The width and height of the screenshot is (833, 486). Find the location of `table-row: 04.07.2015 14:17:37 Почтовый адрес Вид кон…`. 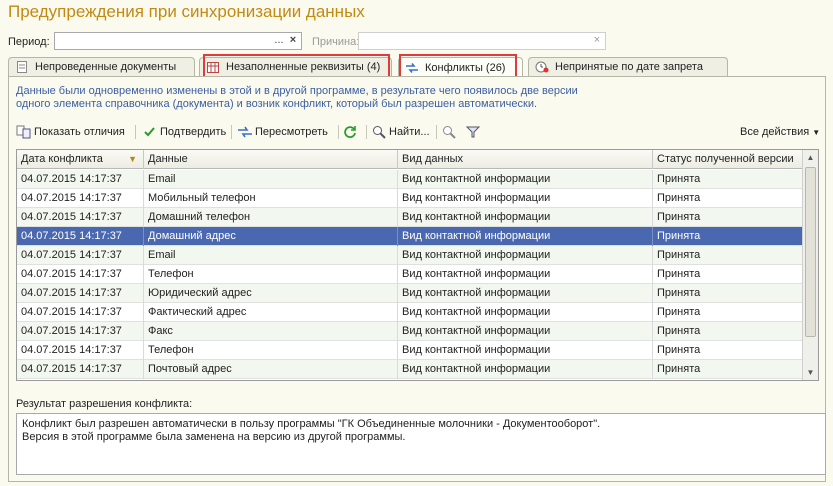

table-row: 04.07.2015 14:17:37 Почтовый адрес Вид кон… is located at coordinates (410, 369).